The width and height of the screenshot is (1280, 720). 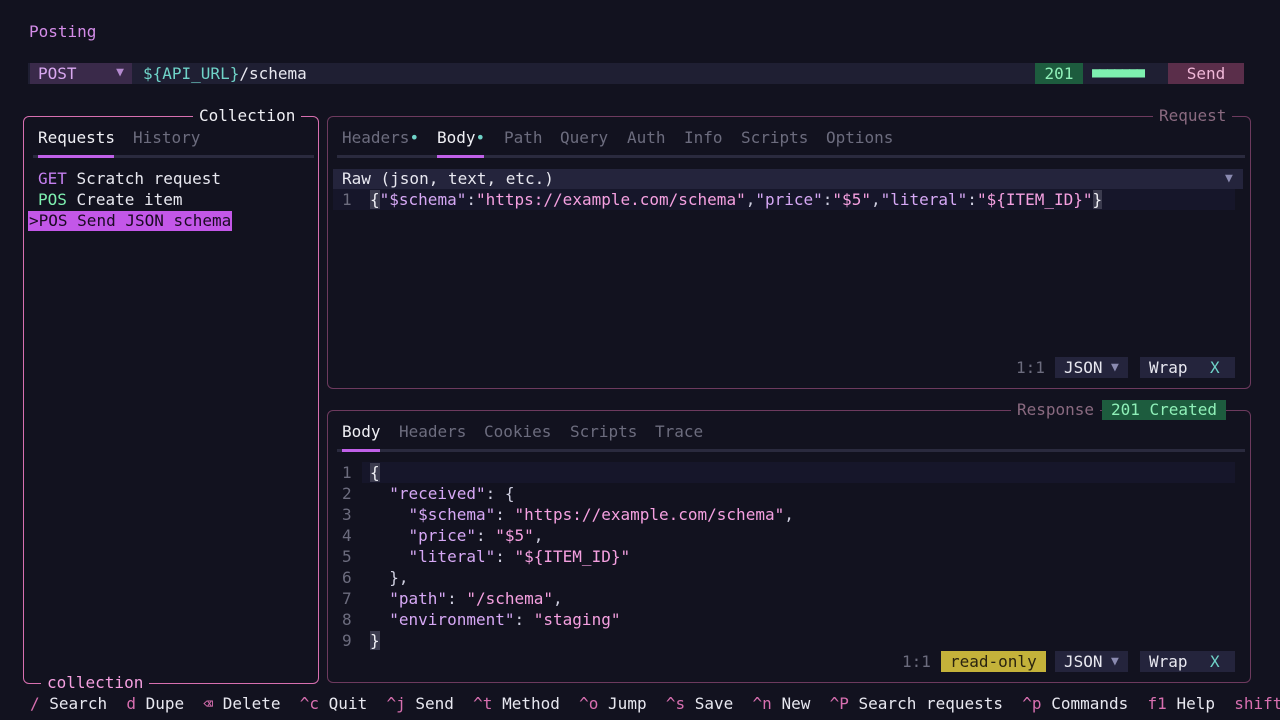 I want to click on shortcut-11: f1 Help, so click(x=1181, y=703).